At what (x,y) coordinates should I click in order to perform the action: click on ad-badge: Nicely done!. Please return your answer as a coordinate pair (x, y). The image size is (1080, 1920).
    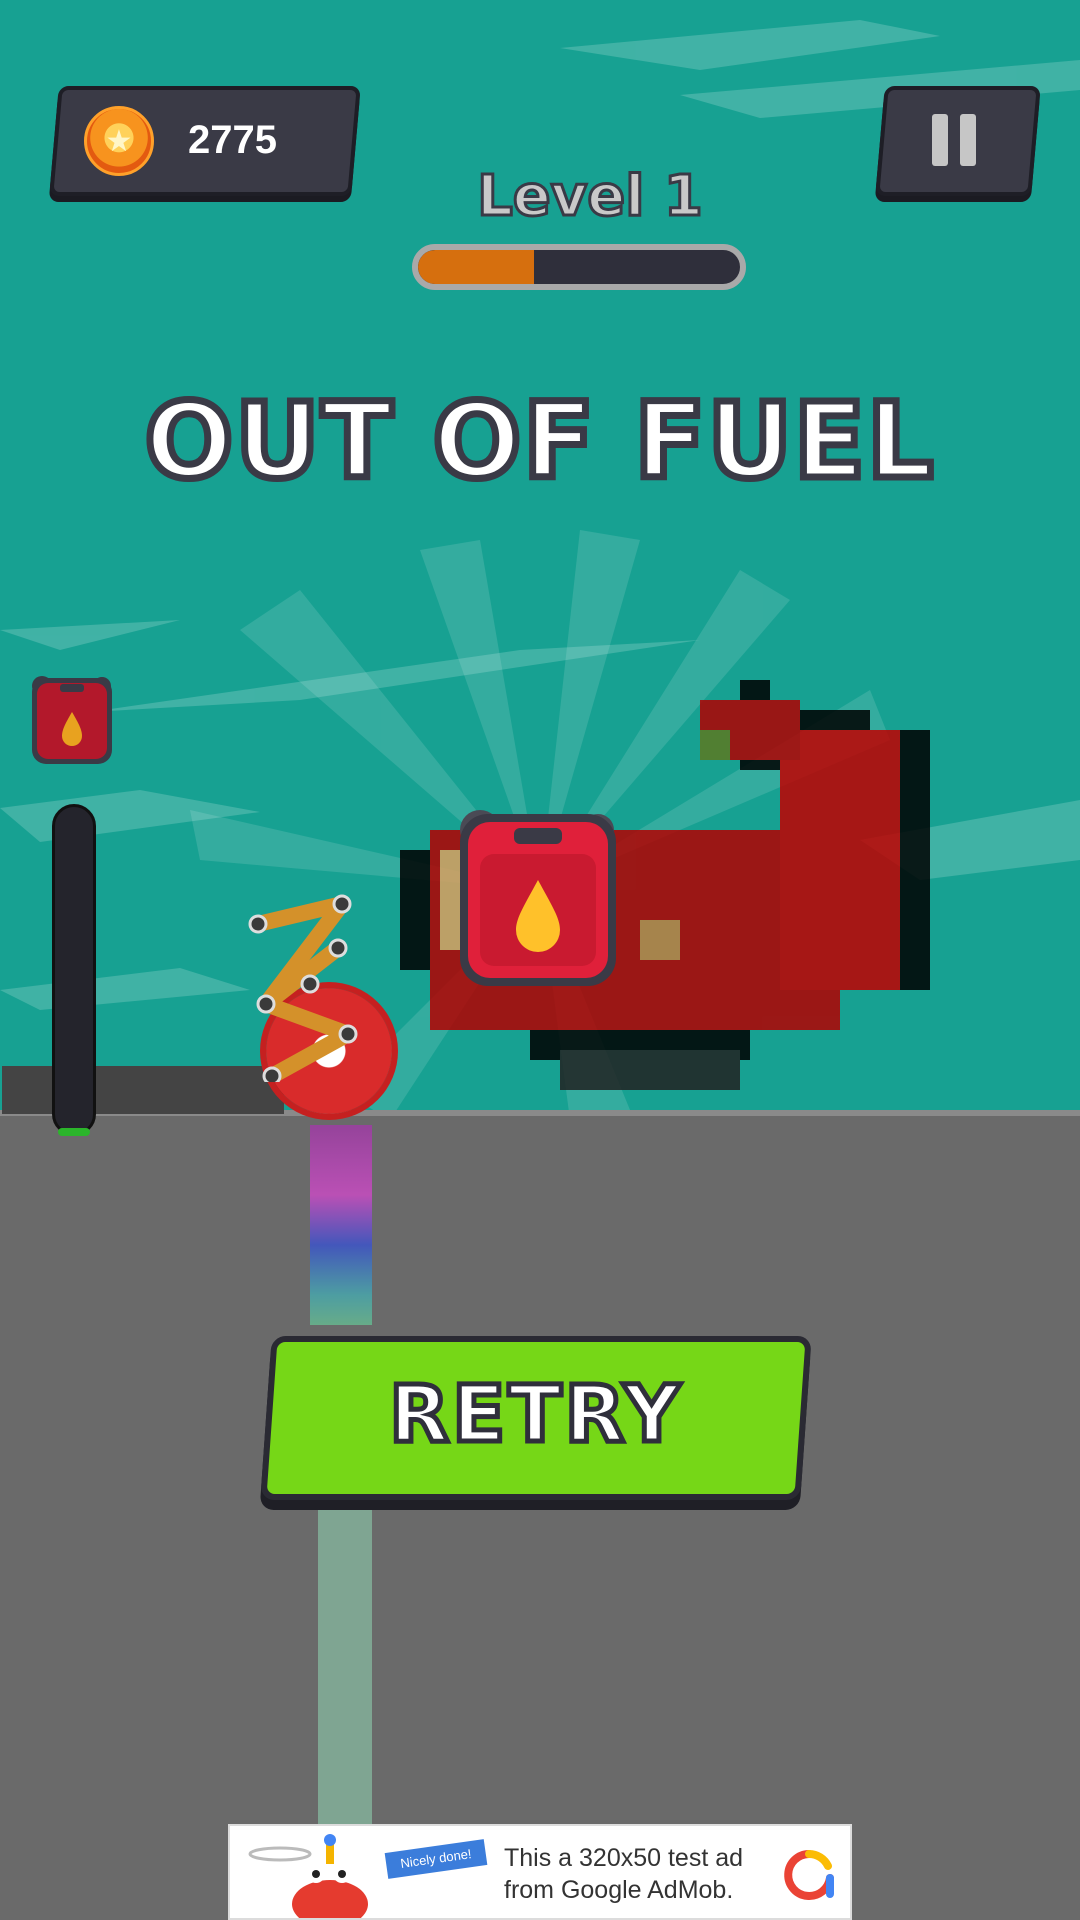
    Looking at the image, I should click on (436, 1859).